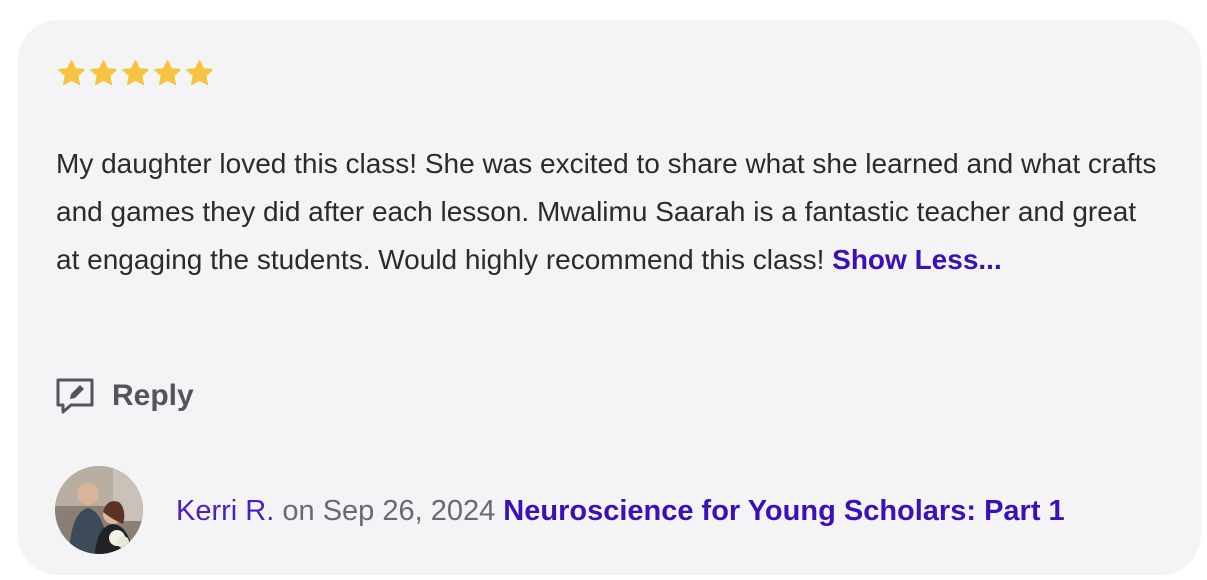 The image size is (1207, 580). Describe the element at coordinates (153, 395) in the screenshot. I see `reply-label: Reply` at that location.